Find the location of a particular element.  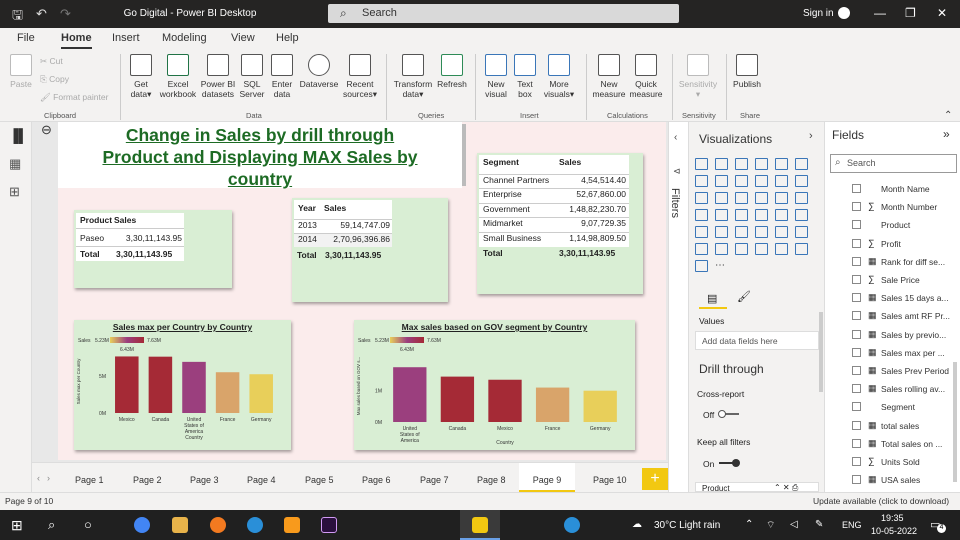

map-icon is located at coordinates (701, 215).